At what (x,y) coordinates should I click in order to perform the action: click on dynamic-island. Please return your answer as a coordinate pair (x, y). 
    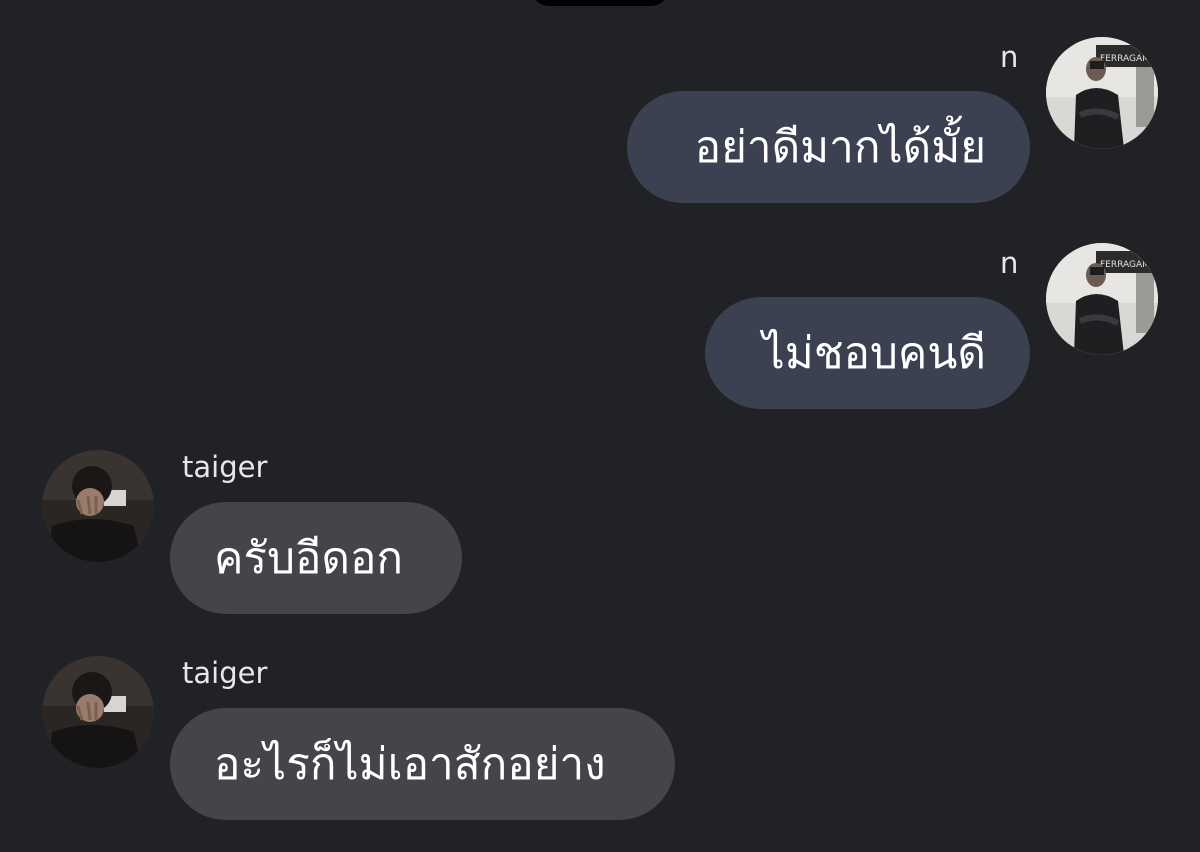
    Looking at the image, I should click on (600, 3).